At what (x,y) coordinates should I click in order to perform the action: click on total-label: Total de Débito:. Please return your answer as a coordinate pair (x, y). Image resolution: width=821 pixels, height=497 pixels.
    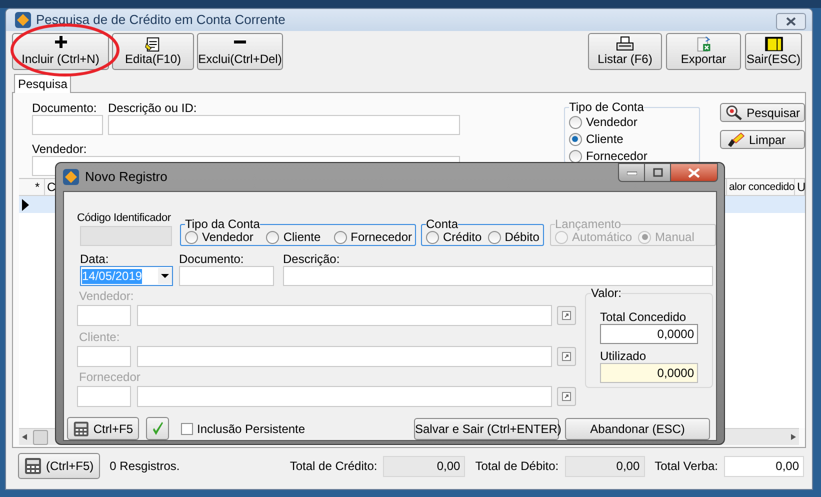
    Looking at the image, I should click on (517, 466).